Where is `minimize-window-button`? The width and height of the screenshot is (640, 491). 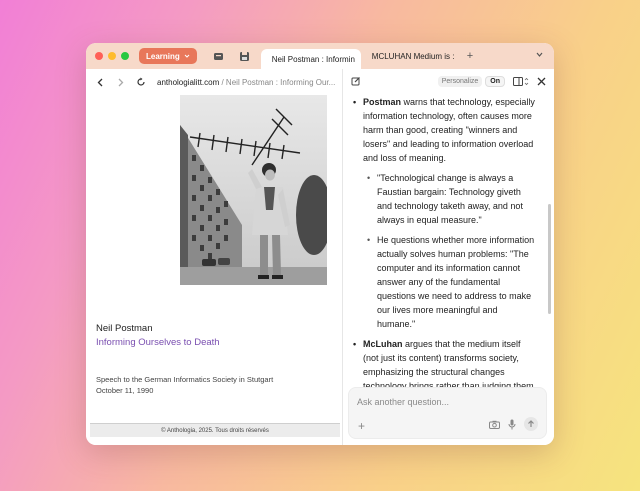
minimize-window-button is located at coordinates (112, 56).